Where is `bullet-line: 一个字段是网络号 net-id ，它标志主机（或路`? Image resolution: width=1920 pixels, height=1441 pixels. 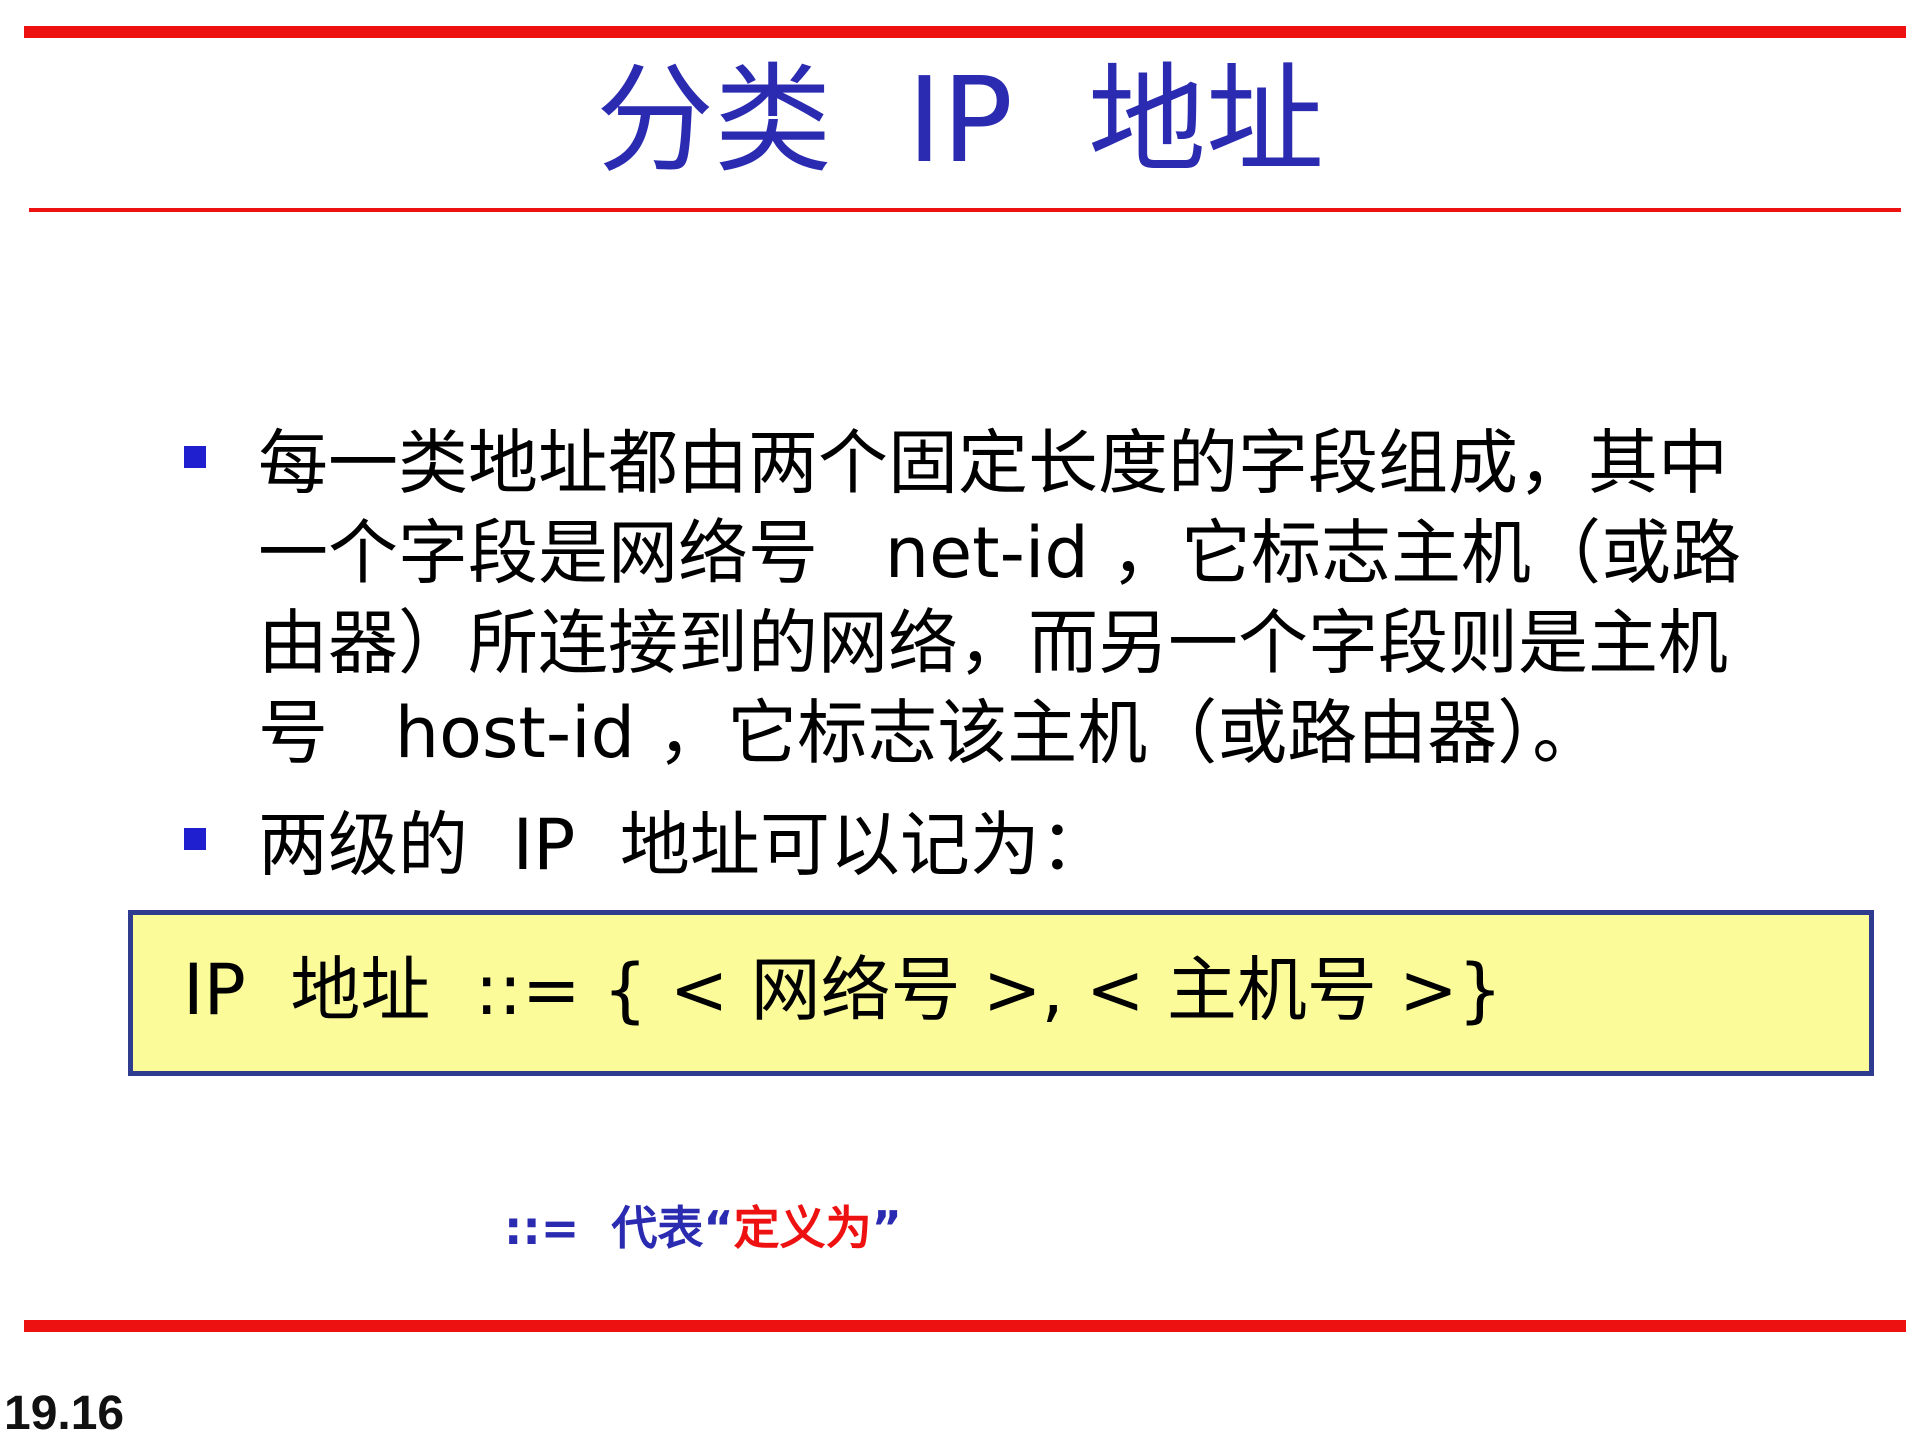
bullet-line: 一个字段是网络号 net-id ，它标志主机（或路 is located at coordinates (1000, 553).